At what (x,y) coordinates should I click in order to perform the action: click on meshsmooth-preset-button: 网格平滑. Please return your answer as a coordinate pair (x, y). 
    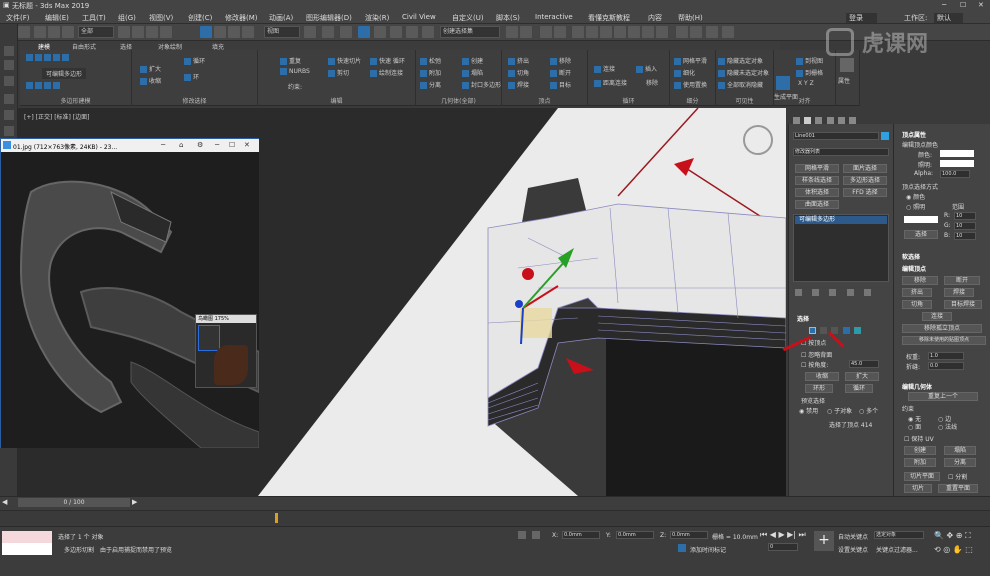
    Looking at the image, I should click on (817, 168).